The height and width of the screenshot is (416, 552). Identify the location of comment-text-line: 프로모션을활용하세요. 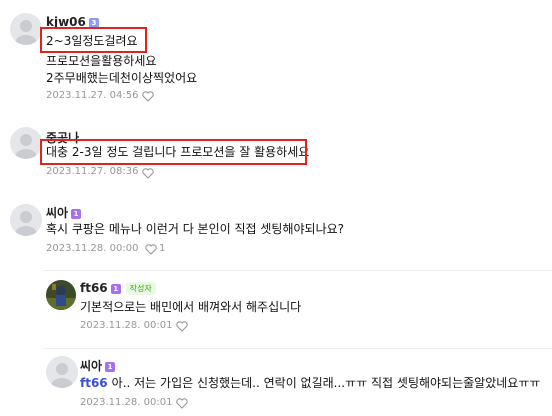
(101, 61).